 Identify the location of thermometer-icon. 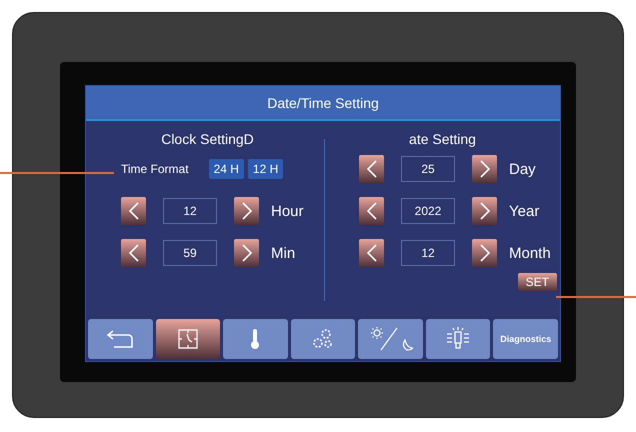
(255, 339).